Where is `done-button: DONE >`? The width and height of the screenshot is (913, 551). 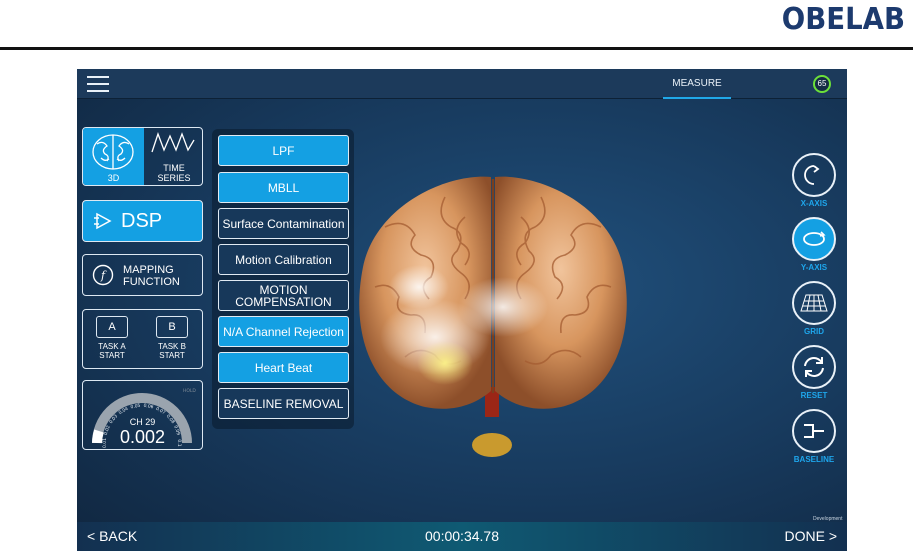 done-button: DONE > is located at coordinates (810, 536).